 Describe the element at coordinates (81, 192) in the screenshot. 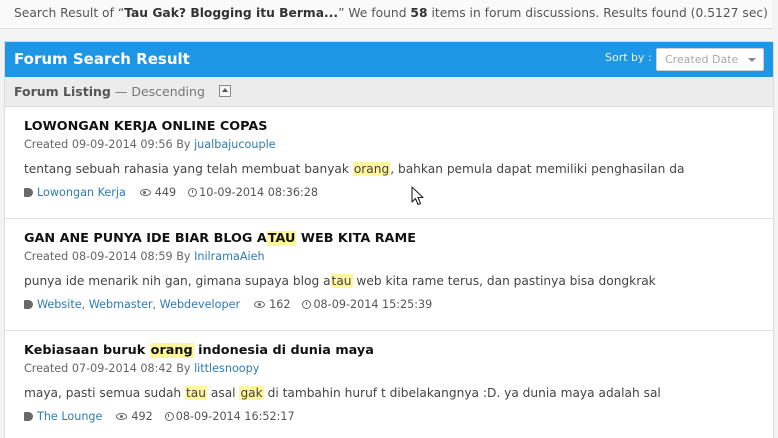

I see `item-tags-link: Lowongan Kerja` at that location.